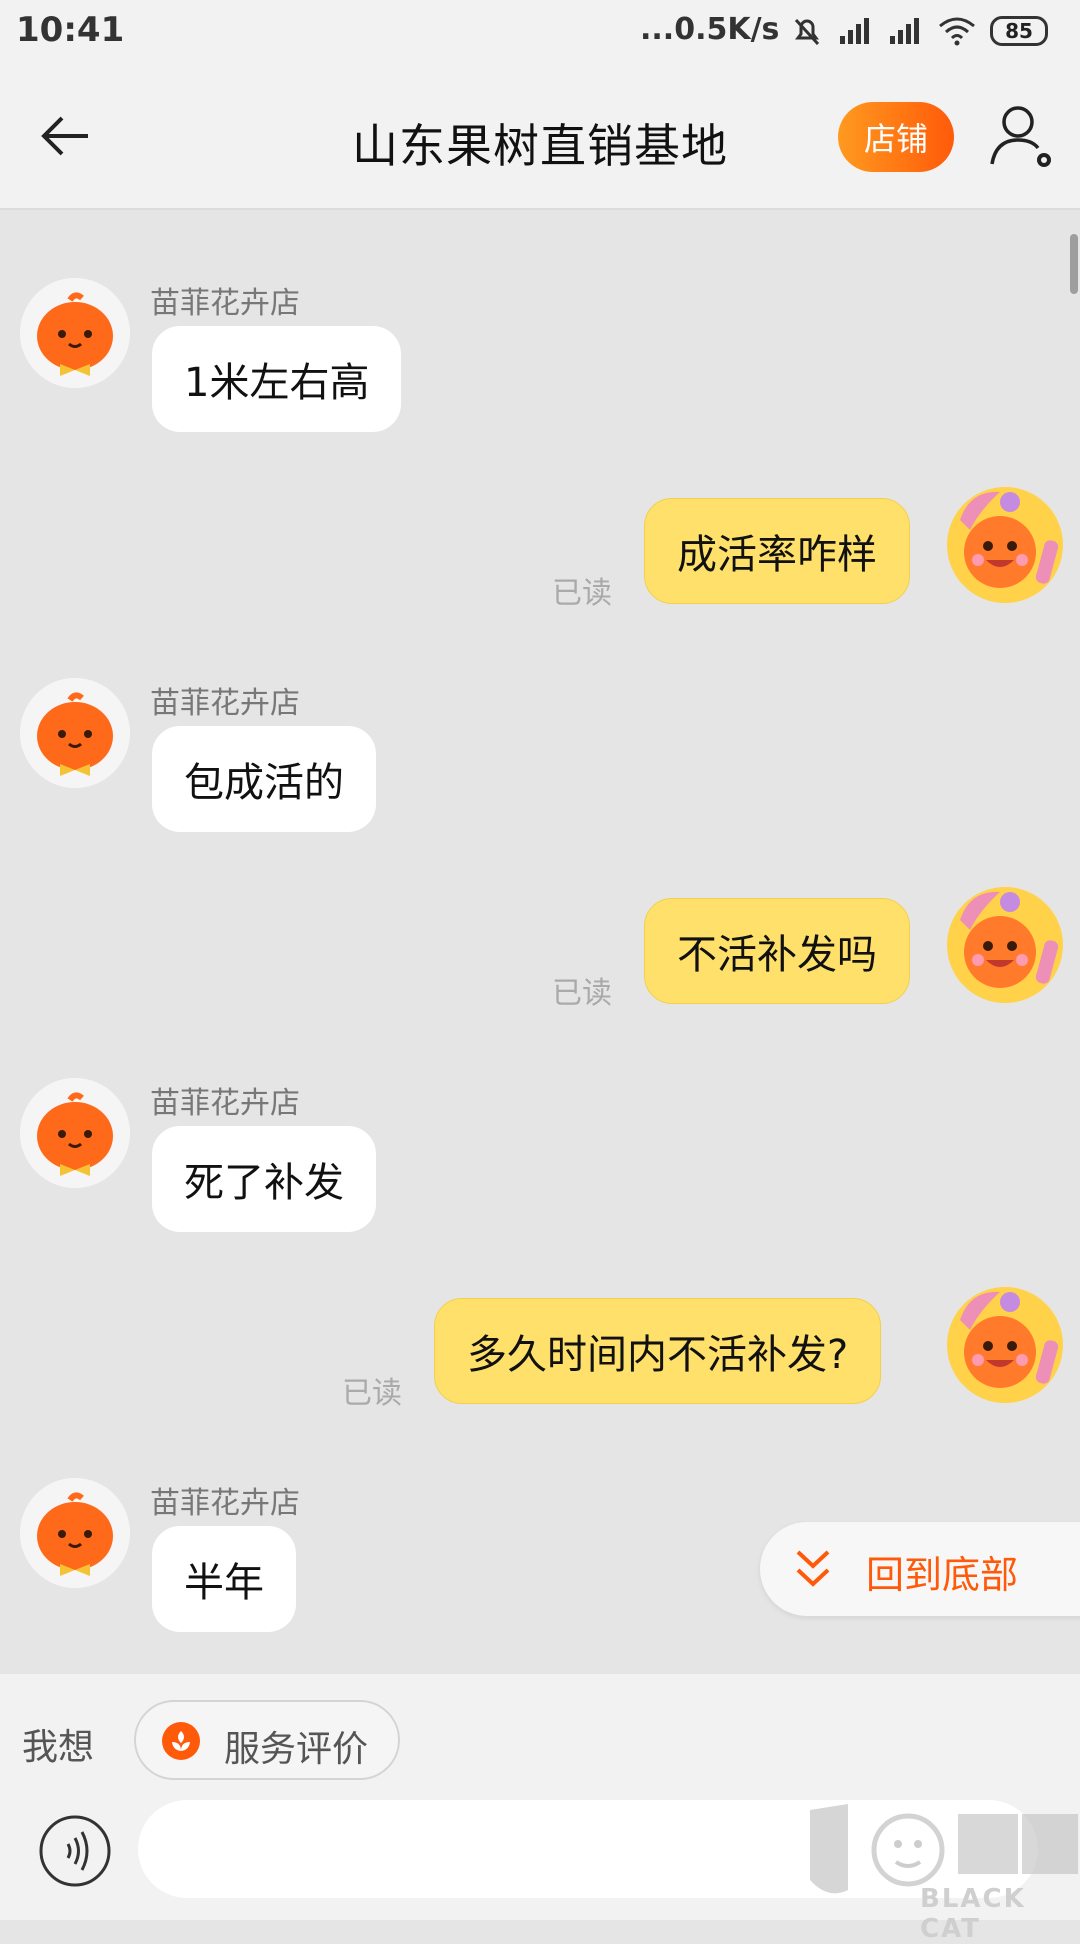  I want to click on want-label: 我想, so click(58, 1747).